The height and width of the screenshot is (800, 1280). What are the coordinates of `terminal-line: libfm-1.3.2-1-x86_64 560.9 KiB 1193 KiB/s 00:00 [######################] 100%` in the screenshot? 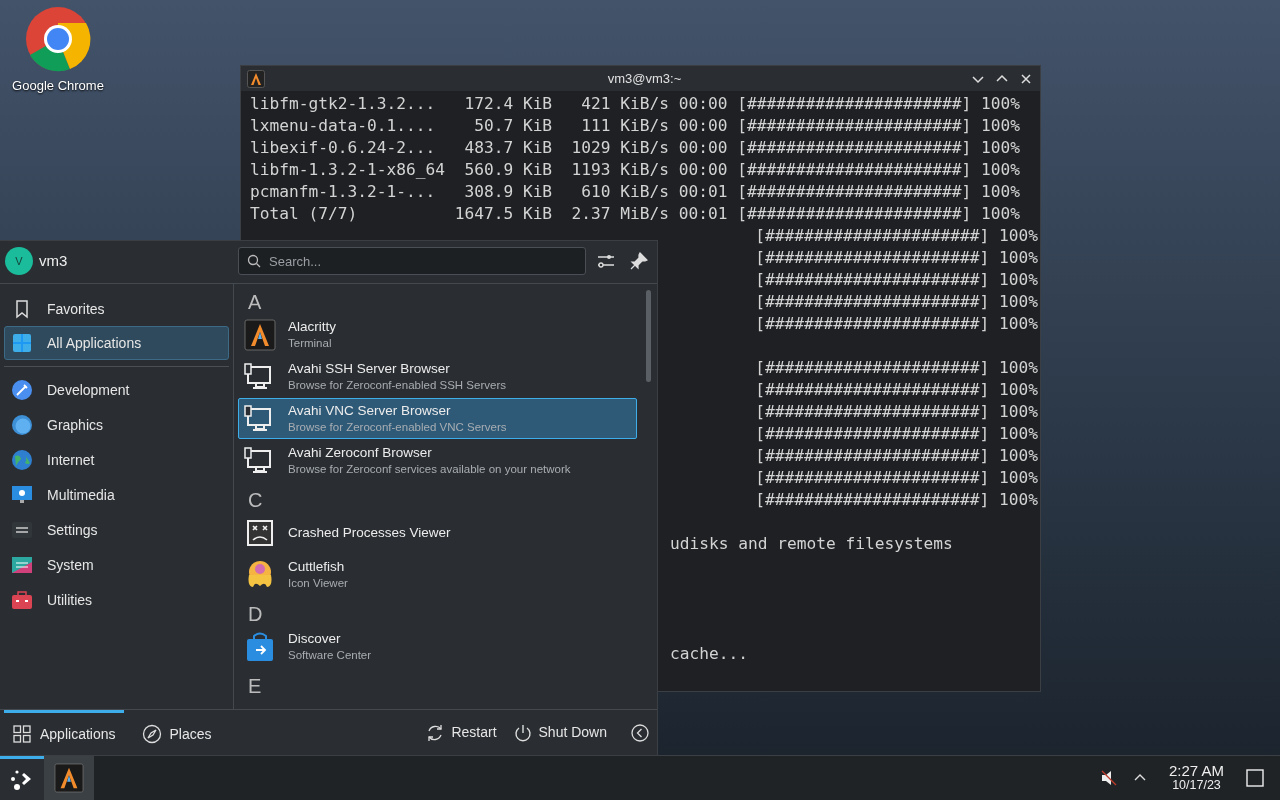 It's located at (635, 170).